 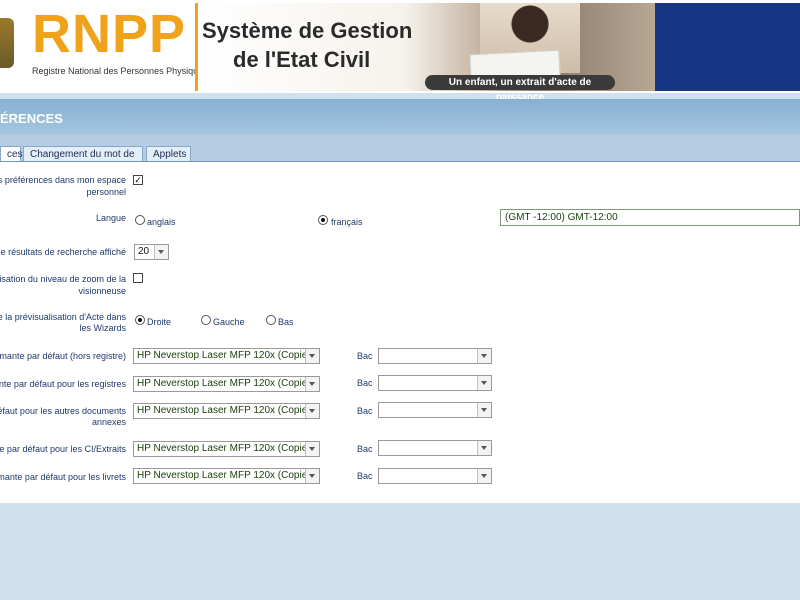 I want to click on printer-default-value: HP Neverstop Laser MFP 120x (Copie 1), so click(x=228, y=355).